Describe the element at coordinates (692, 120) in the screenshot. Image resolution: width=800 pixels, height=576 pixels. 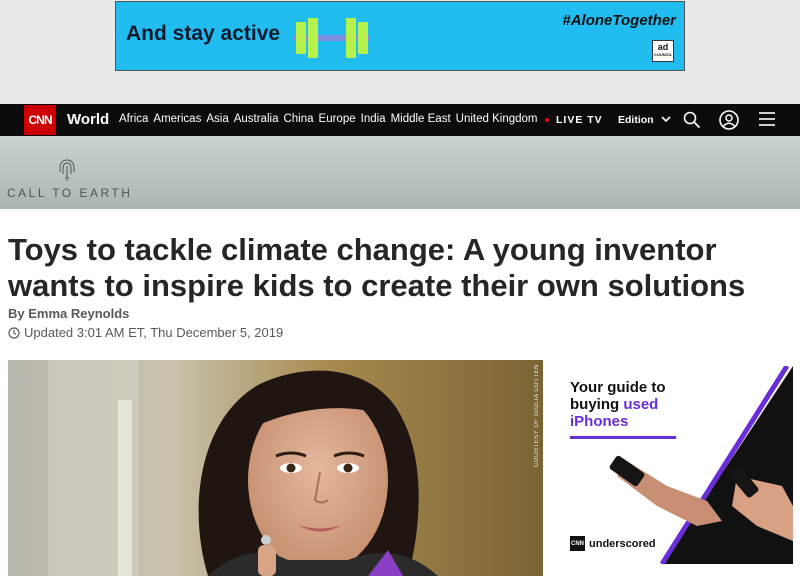
I see `search-icon` at that location.